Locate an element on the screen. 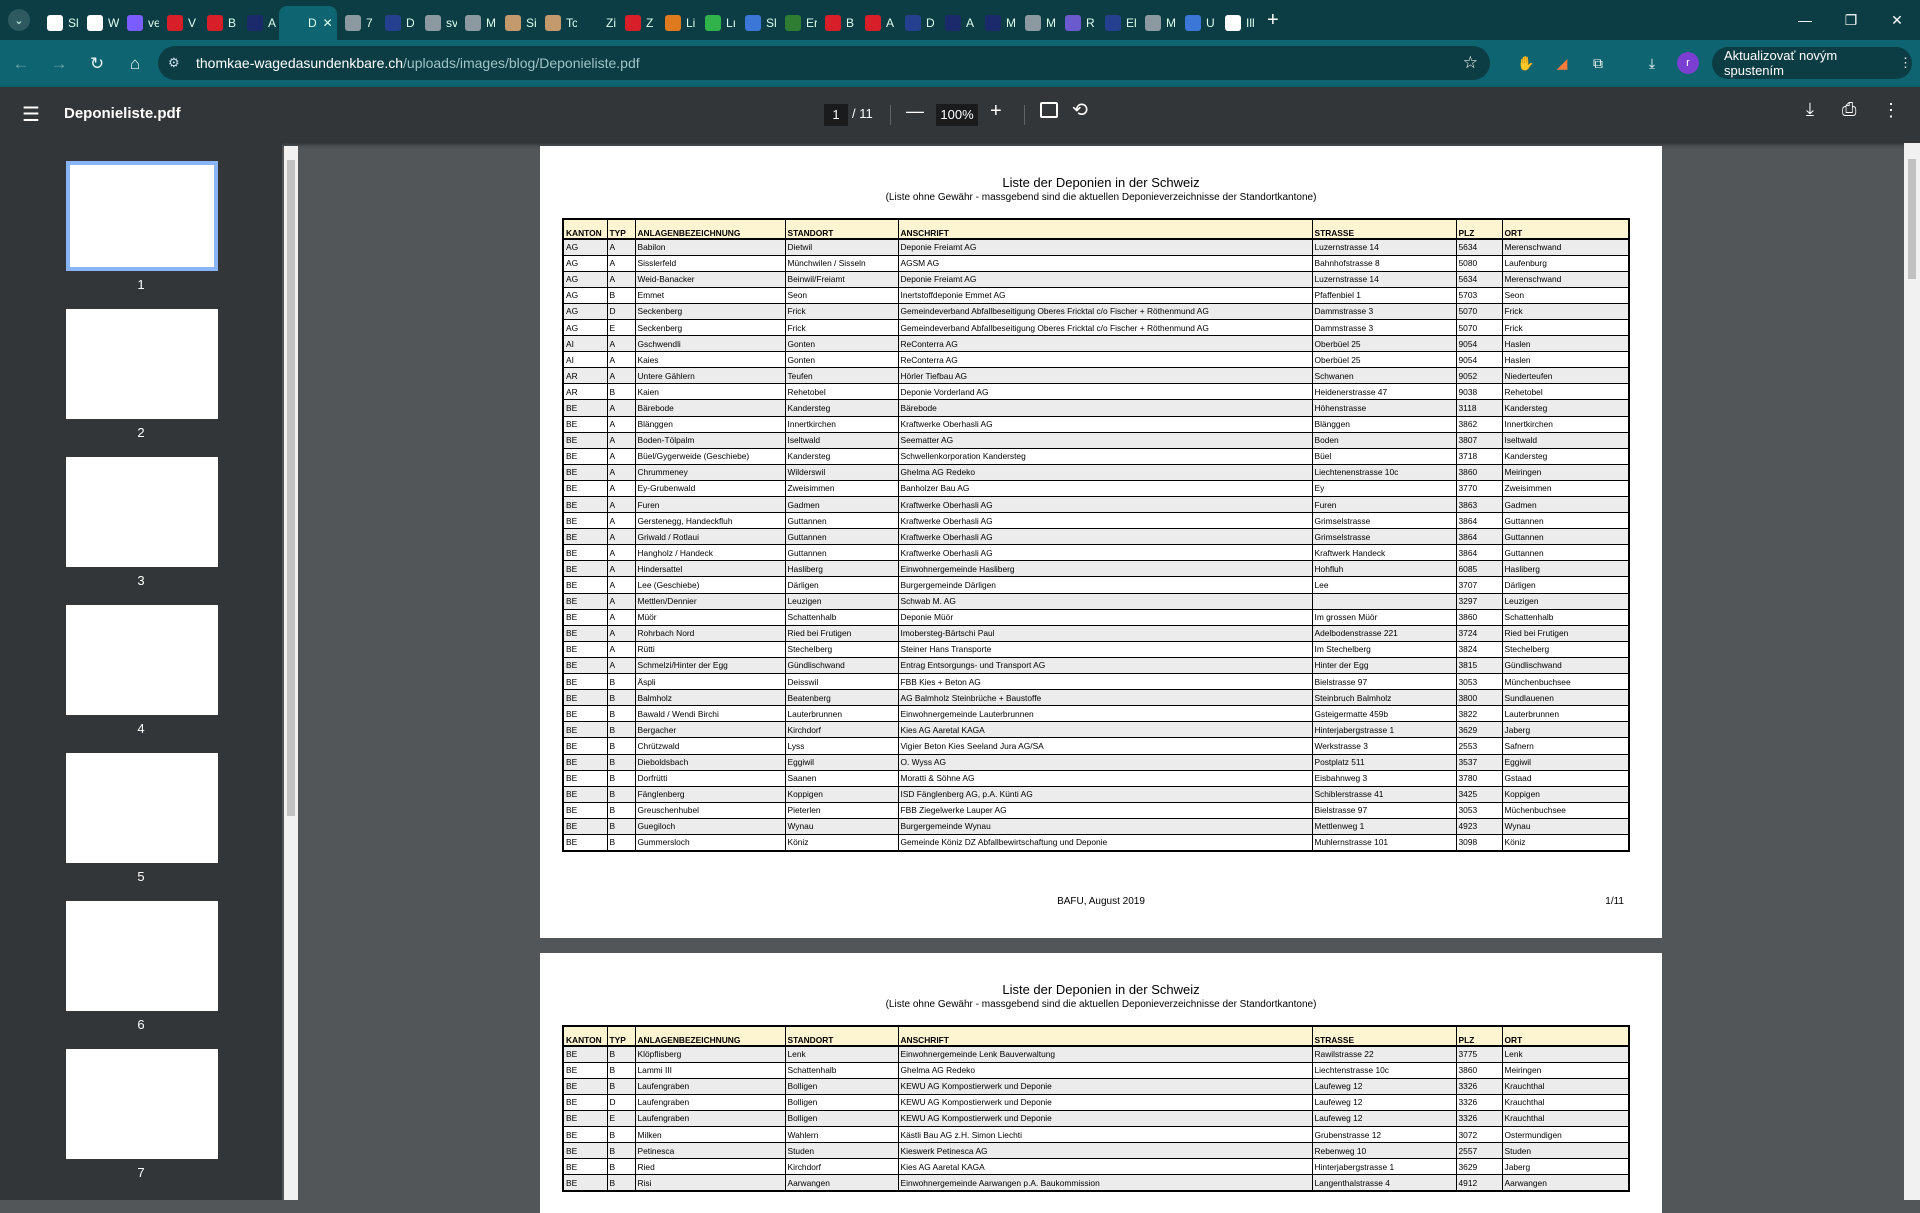 This screenshot has width=1920, height=1213. table-cell: Zweisimmen is located at coordinates (1565, 488).